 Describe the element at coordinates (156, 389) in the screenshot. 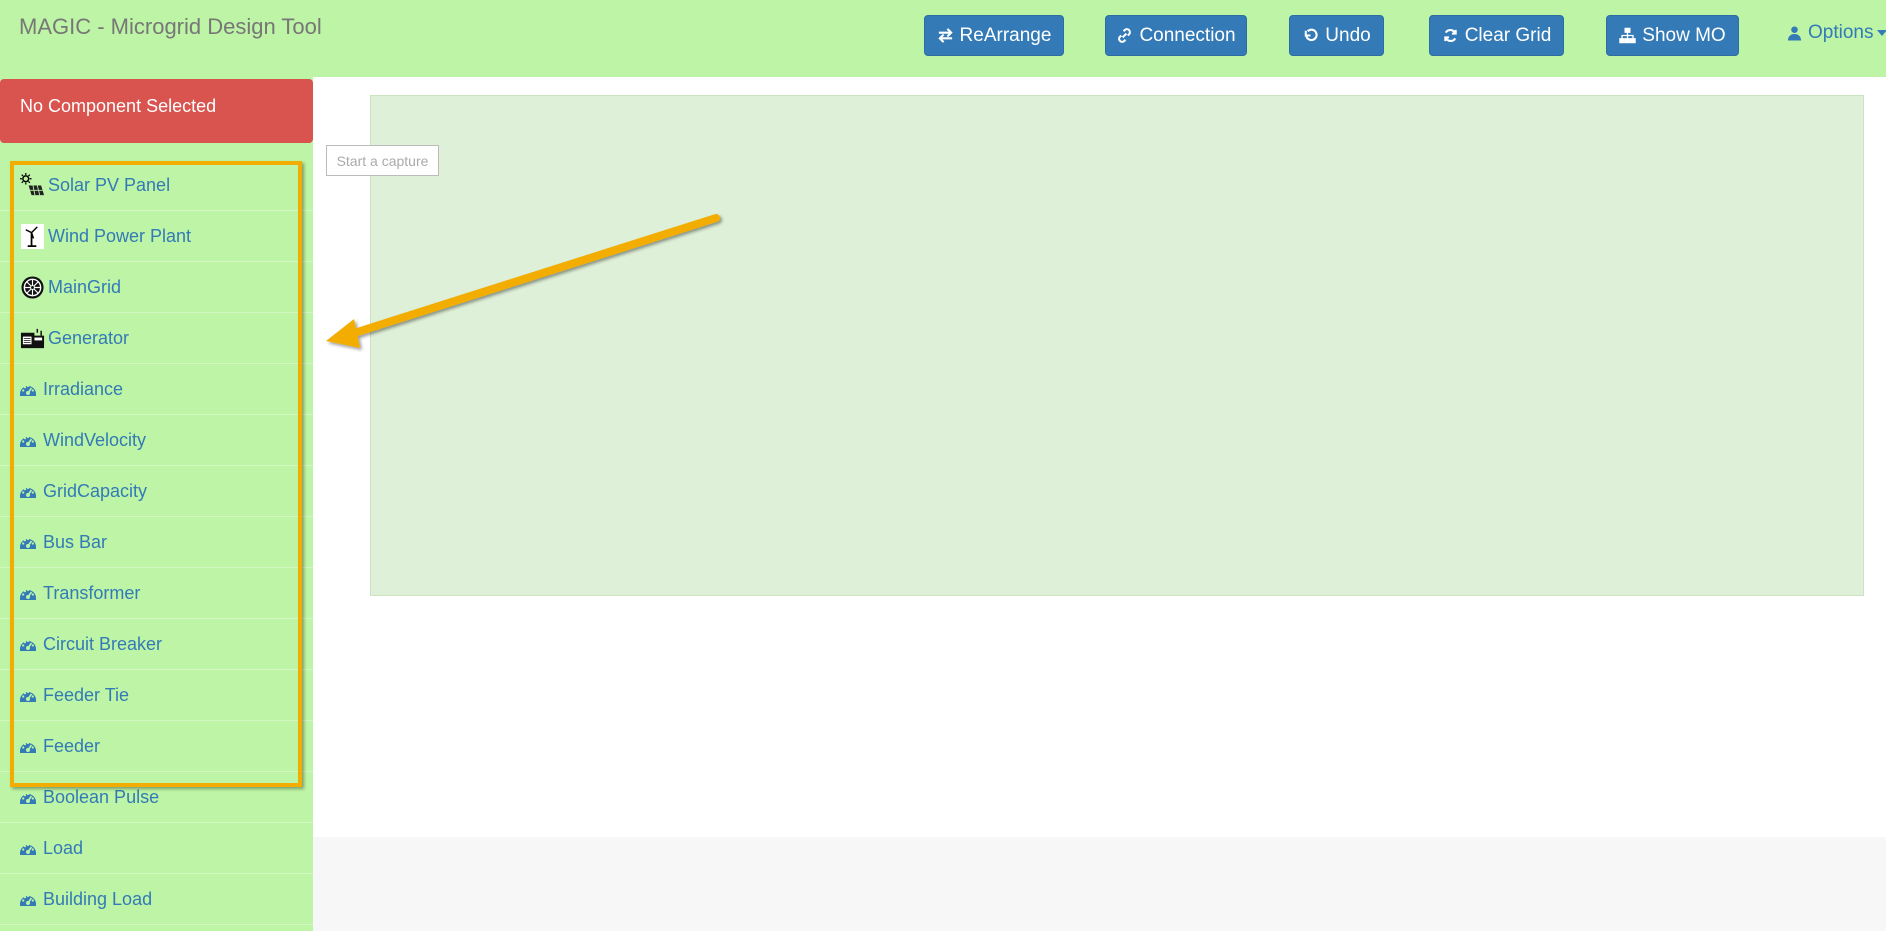

I see `sidebar-item-irradiance: Irradiance` at that location.